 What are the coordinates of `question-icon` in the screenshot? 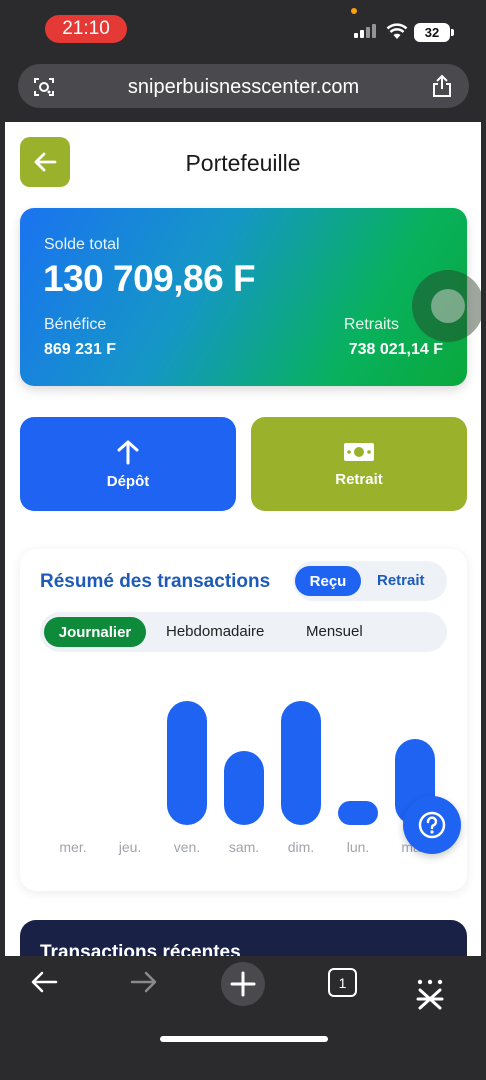 It's located at (432, 825).